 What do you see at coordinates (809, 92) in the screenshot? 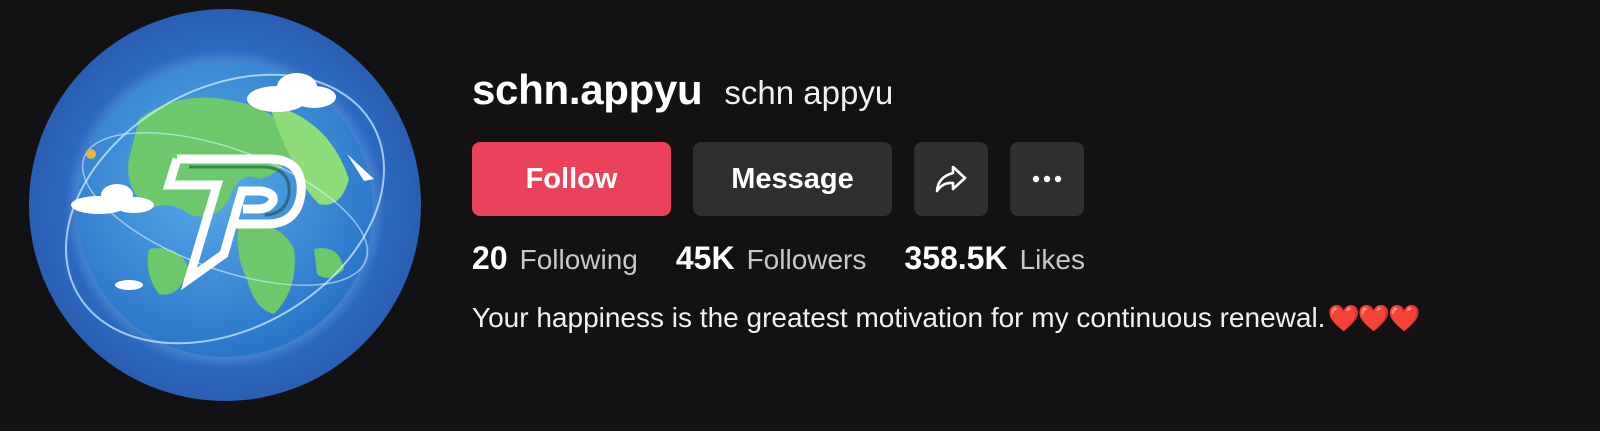
I see `nickname: schn appyu` at bounding box center [809, 92].